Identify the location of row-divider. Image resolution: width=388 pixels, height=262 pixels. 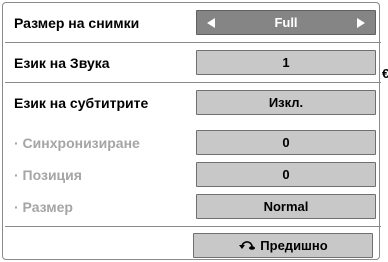
(193, 226).